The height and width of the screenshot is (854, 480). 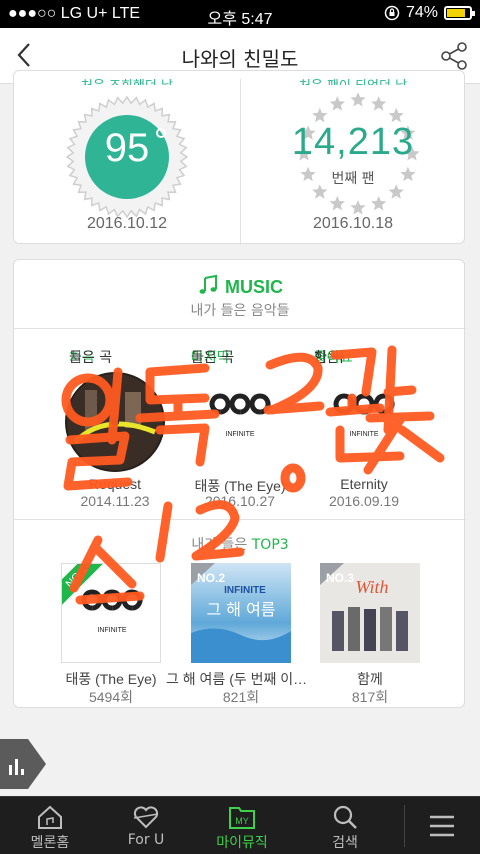 I want to click on top3-count: 5494회, so click(x=111, y=697).